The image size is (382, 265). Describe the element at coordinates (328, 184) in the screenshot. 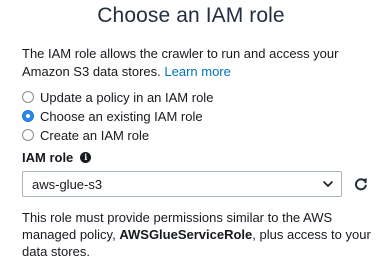

I see `chevron-down-icon` at that location.